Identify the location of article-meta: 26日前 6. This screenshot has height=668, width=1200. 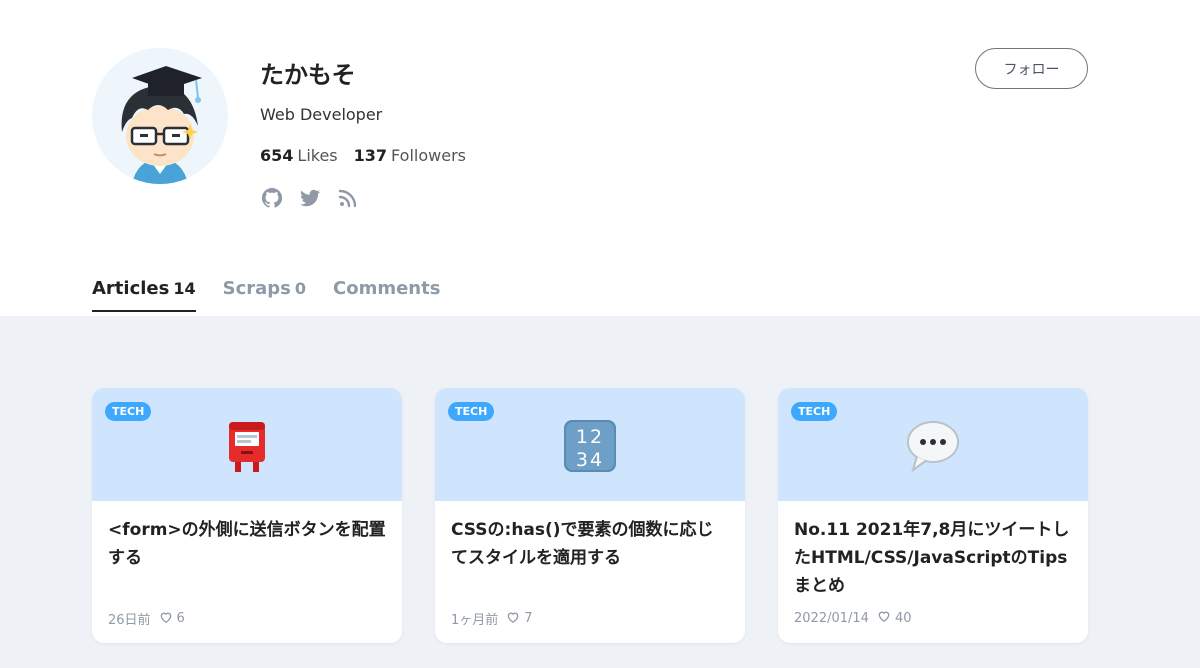
(146, 618).